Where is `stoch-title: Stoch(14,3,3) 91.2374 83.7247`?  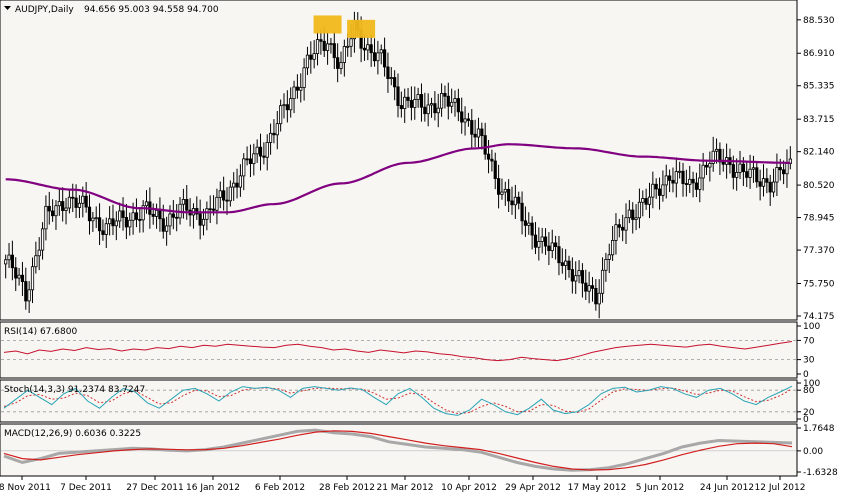
stoch-title: Stoch(14,3,3) 91.2374 83.7247 is located at coordinates (74, 390).